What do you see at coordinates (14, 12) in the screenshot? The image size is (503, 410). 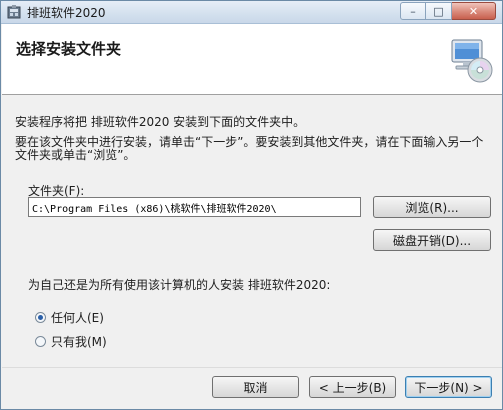 I see `app-icon` at bounding box center [14, 12].